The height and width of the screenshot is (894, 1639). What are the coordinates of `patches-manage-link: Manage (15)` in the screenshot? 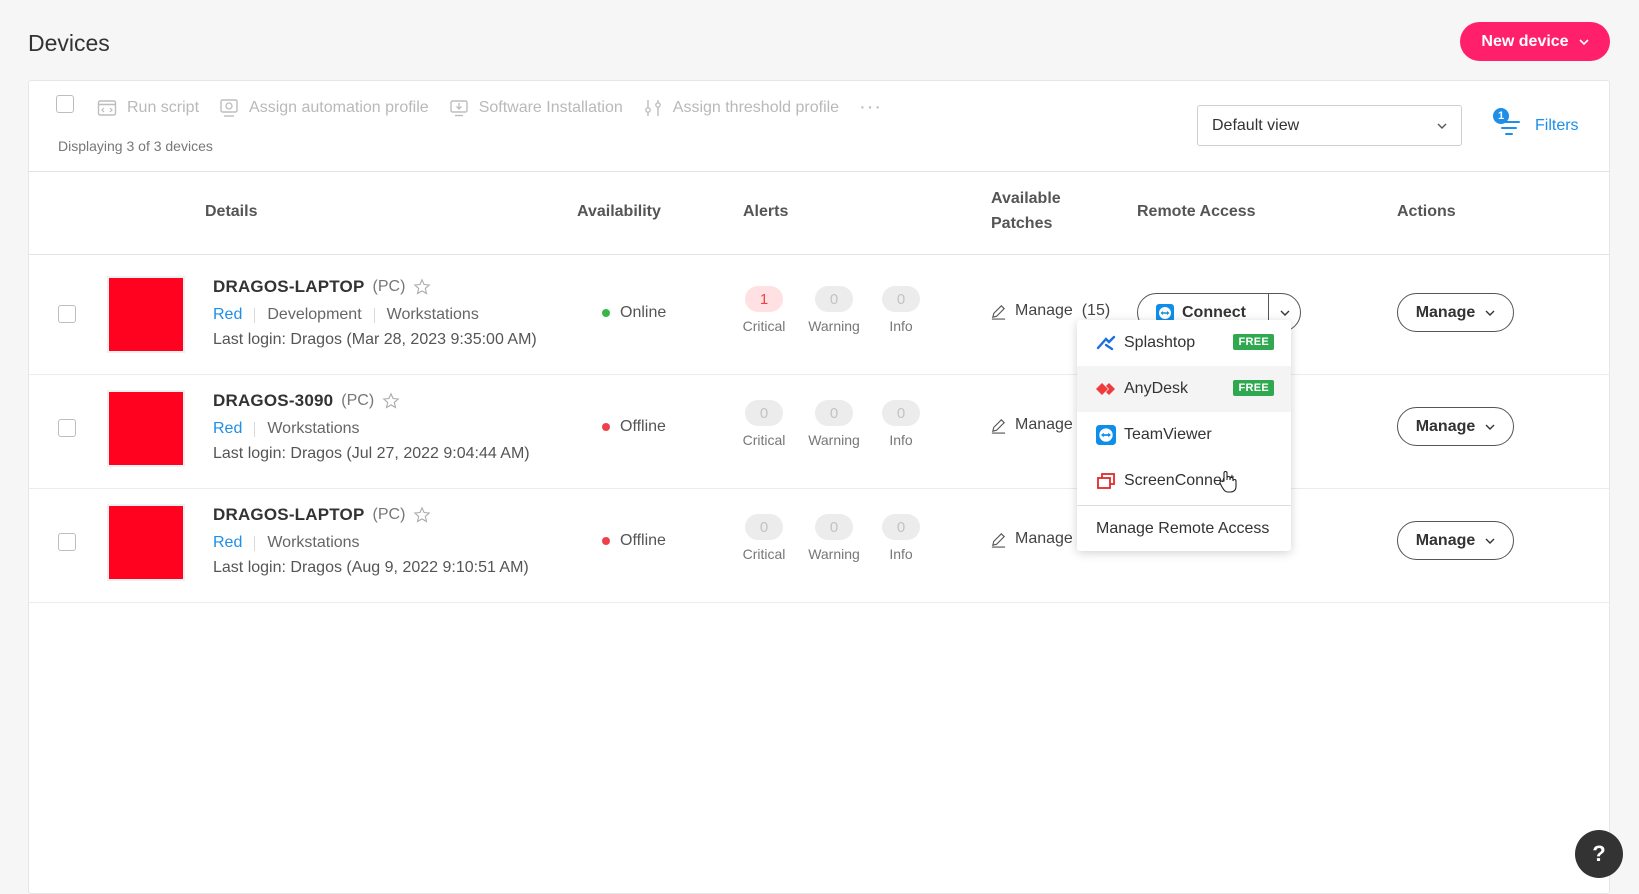 It's located at (1050, 311).